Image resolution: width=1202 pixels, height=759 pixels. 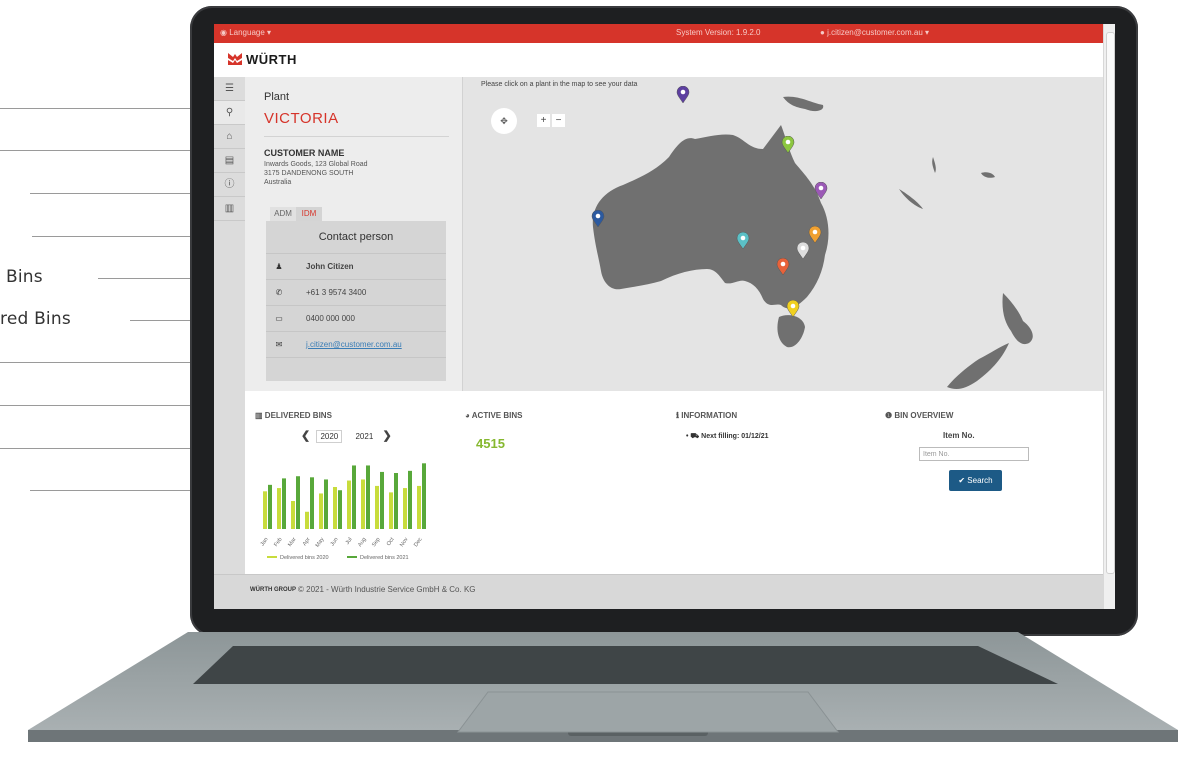 I want to click on bar-apr-2020, so click(x=307, y=520).